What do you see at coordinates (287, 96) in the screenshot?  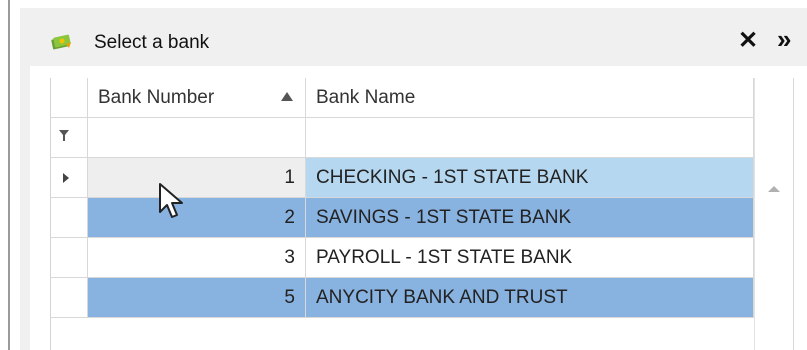 I see `sort-ascending-icon` at bounding box center [287, 96].